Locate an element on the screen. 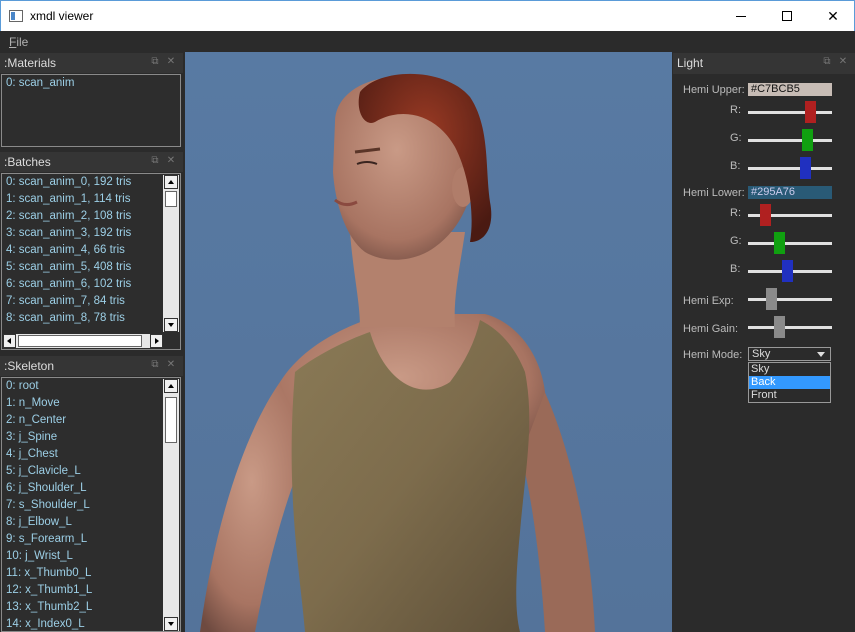 The height and width of the screenshot is (632, 855). batches-hscrollbar is located at coordinates (83, 341).